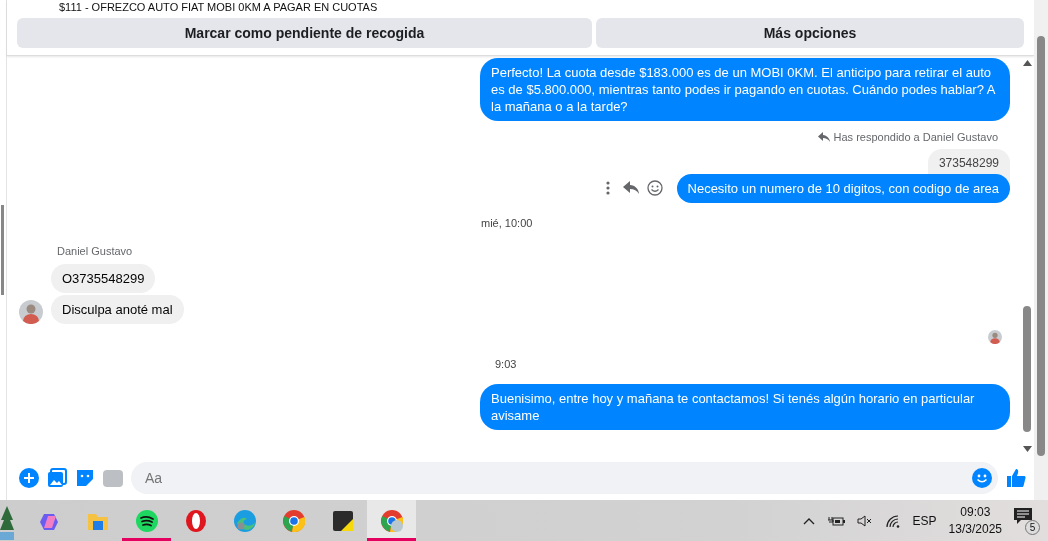 This screenshot has width=1048, height=541. What do you see at coordinates (304, 33) in the screenshot?
I see `action-button: Marcar como pendiente de recogida` at bounding box center [304, 33].